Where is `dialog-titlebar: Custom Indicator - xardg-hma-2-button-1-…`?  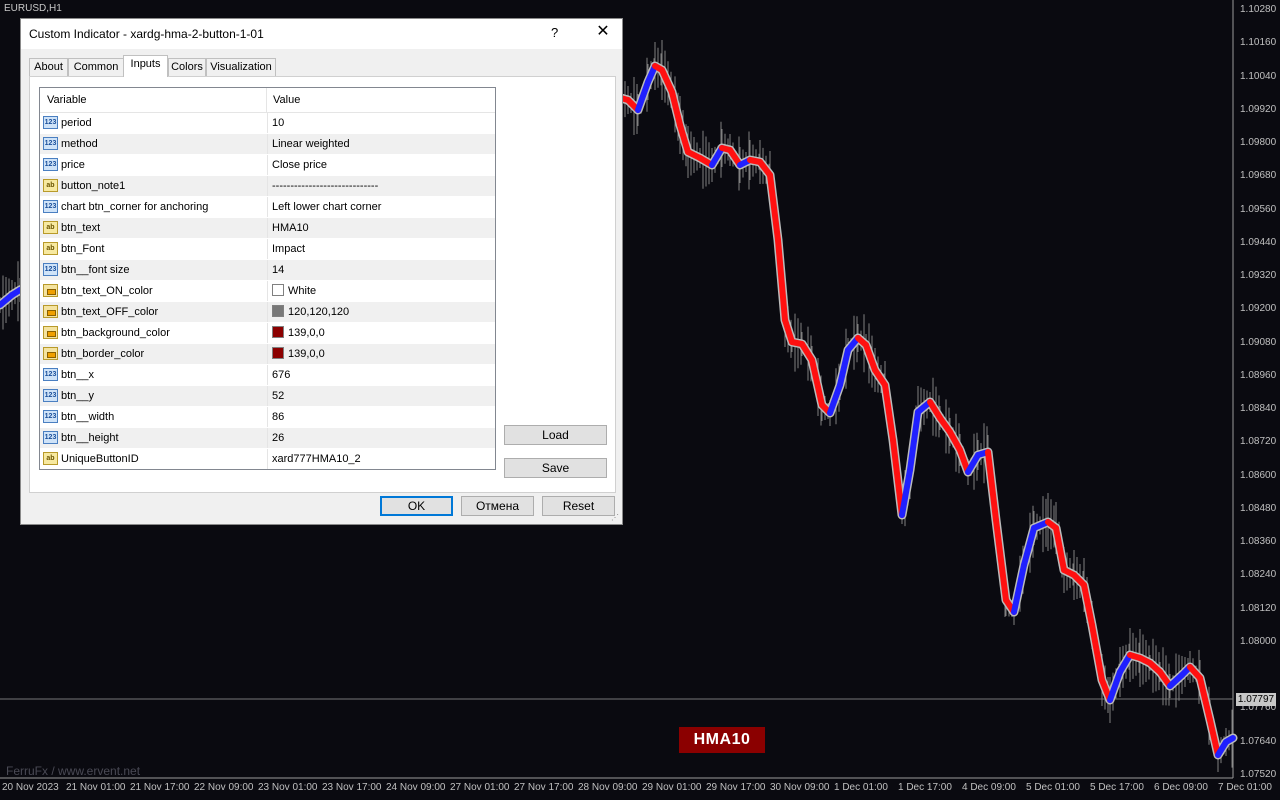 dialog-titlebar: Custom Indicator - xardg-hma-2-button-1-… is located at coordinates (321, 34).